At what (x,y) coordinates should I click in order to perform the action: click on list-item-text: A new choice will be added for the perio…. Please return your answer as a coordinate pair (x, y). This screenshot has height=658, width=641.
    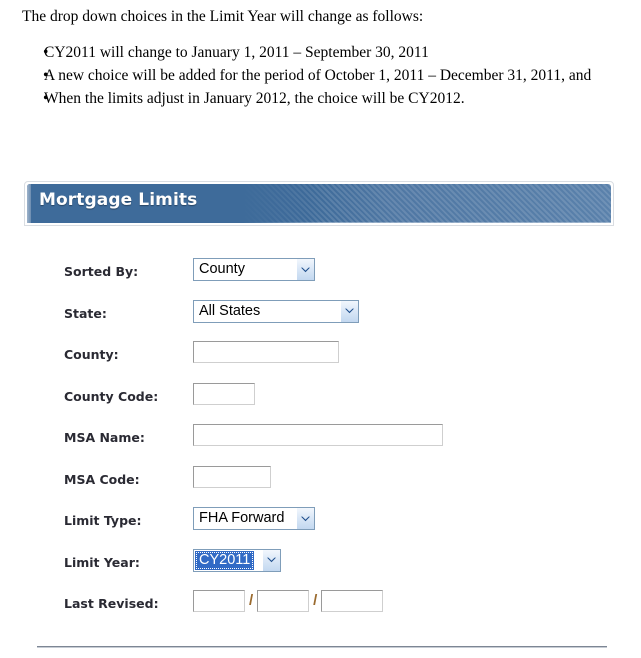
    Looking at the image, I should click on (318, 75).